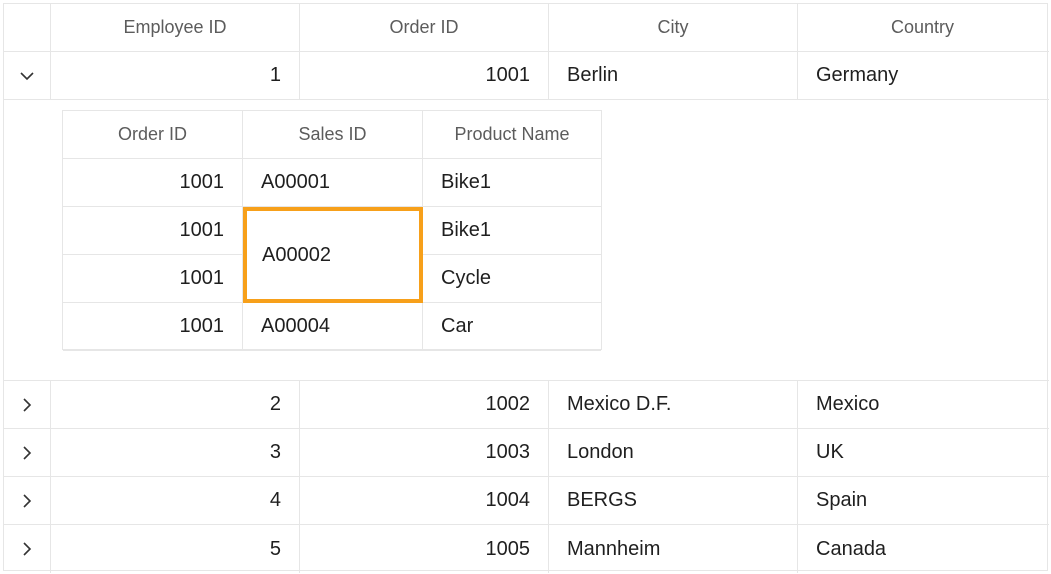 This screenshot has width=1051, height=574. I want to click on table-row: 4 1004 BERGS Spain, so click(526, 501).